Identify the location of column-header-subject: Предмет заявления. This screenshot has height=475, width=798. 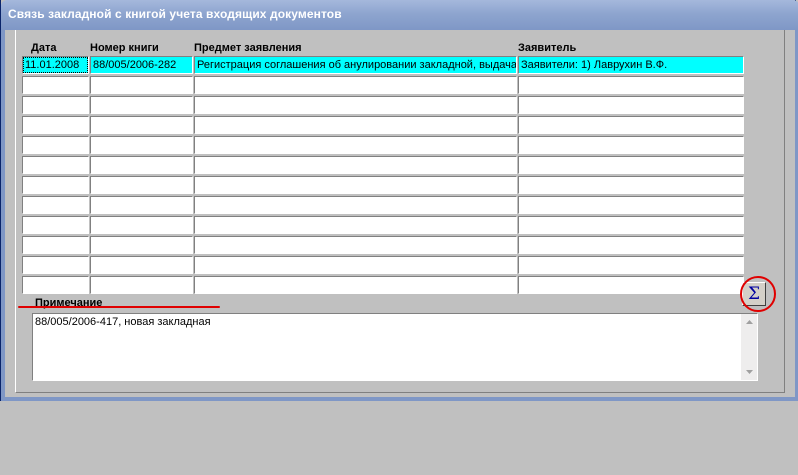
(248, 48).